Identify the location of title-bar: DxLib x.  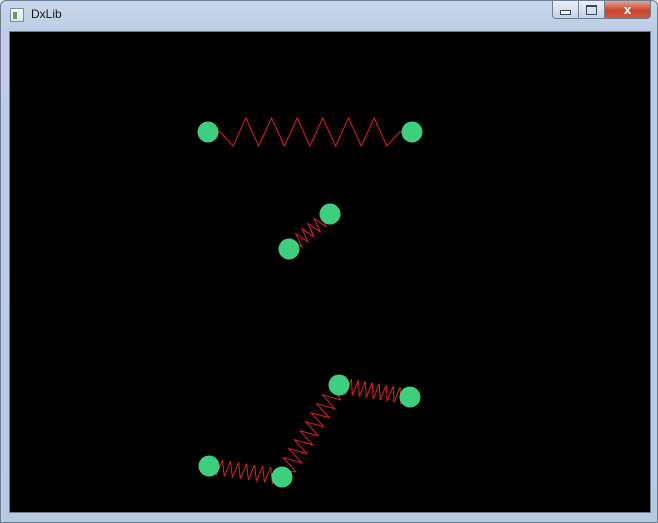
(329, 16).